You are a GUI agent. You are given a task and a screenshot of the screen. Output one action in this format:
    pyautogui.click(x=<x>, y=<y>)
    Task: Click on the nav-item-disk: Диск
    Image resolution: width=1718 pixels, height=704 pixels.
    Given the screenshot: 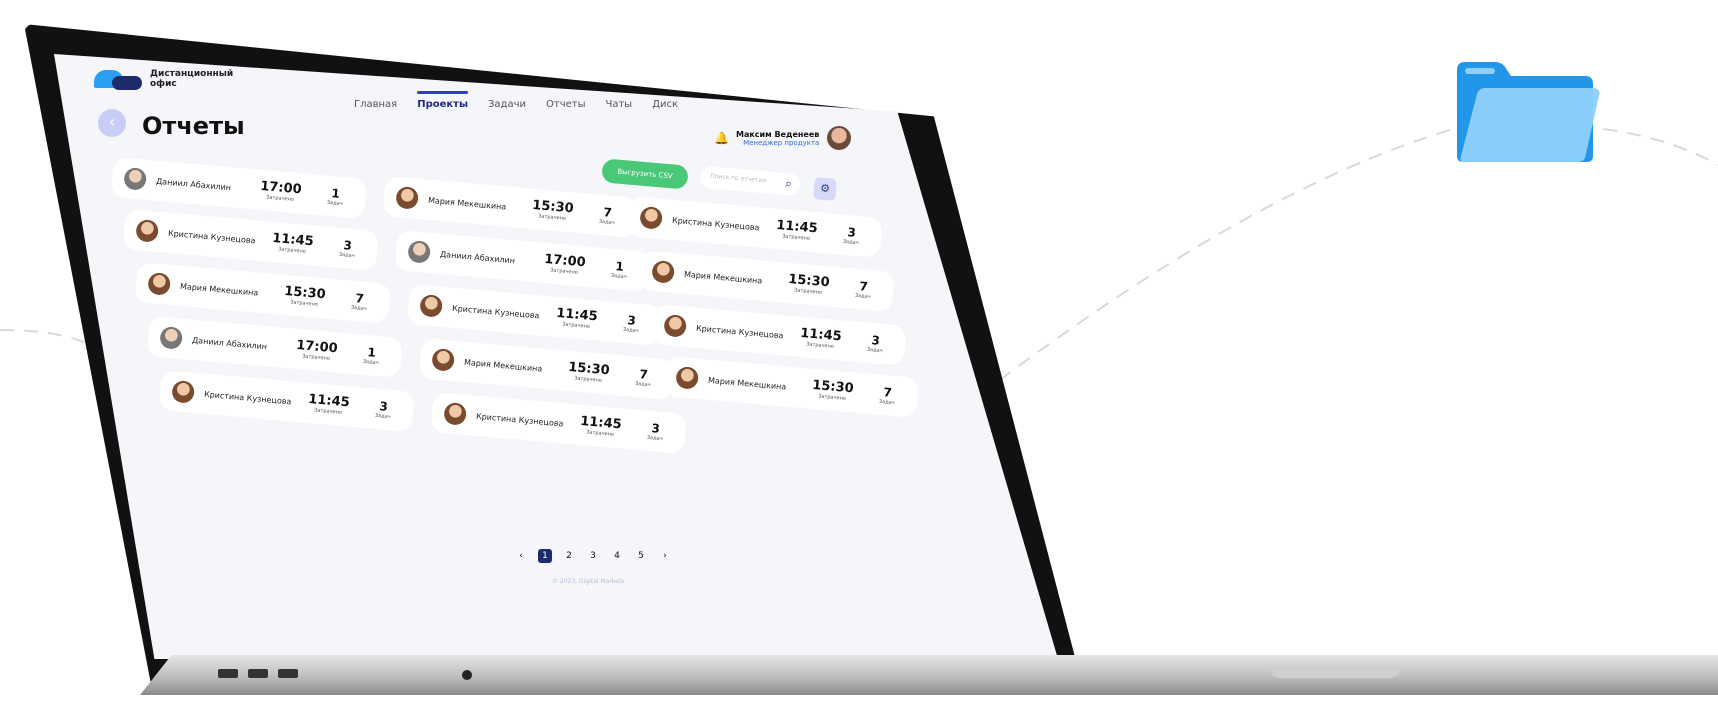 What is the action you would take?
    pyautogui.click(x=665, y=104)
    